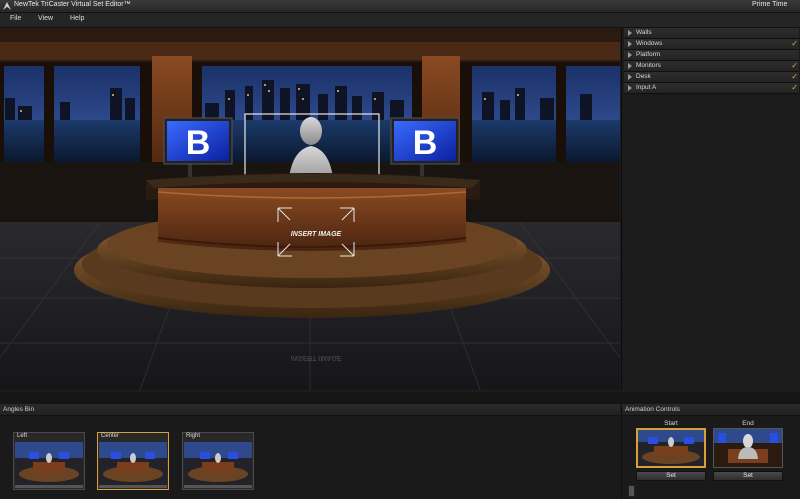 The image size is (800, 499). I want to click on start-keyframe-thumb, so click(671, 448).